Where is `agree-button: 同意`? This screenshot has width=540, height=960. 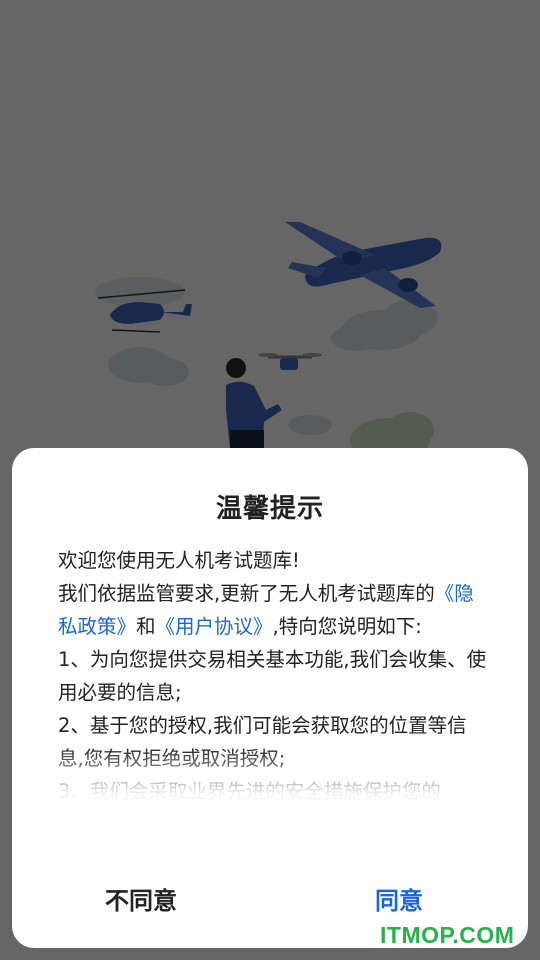 agree-button: 同意 is located at coordinates (399, 900).